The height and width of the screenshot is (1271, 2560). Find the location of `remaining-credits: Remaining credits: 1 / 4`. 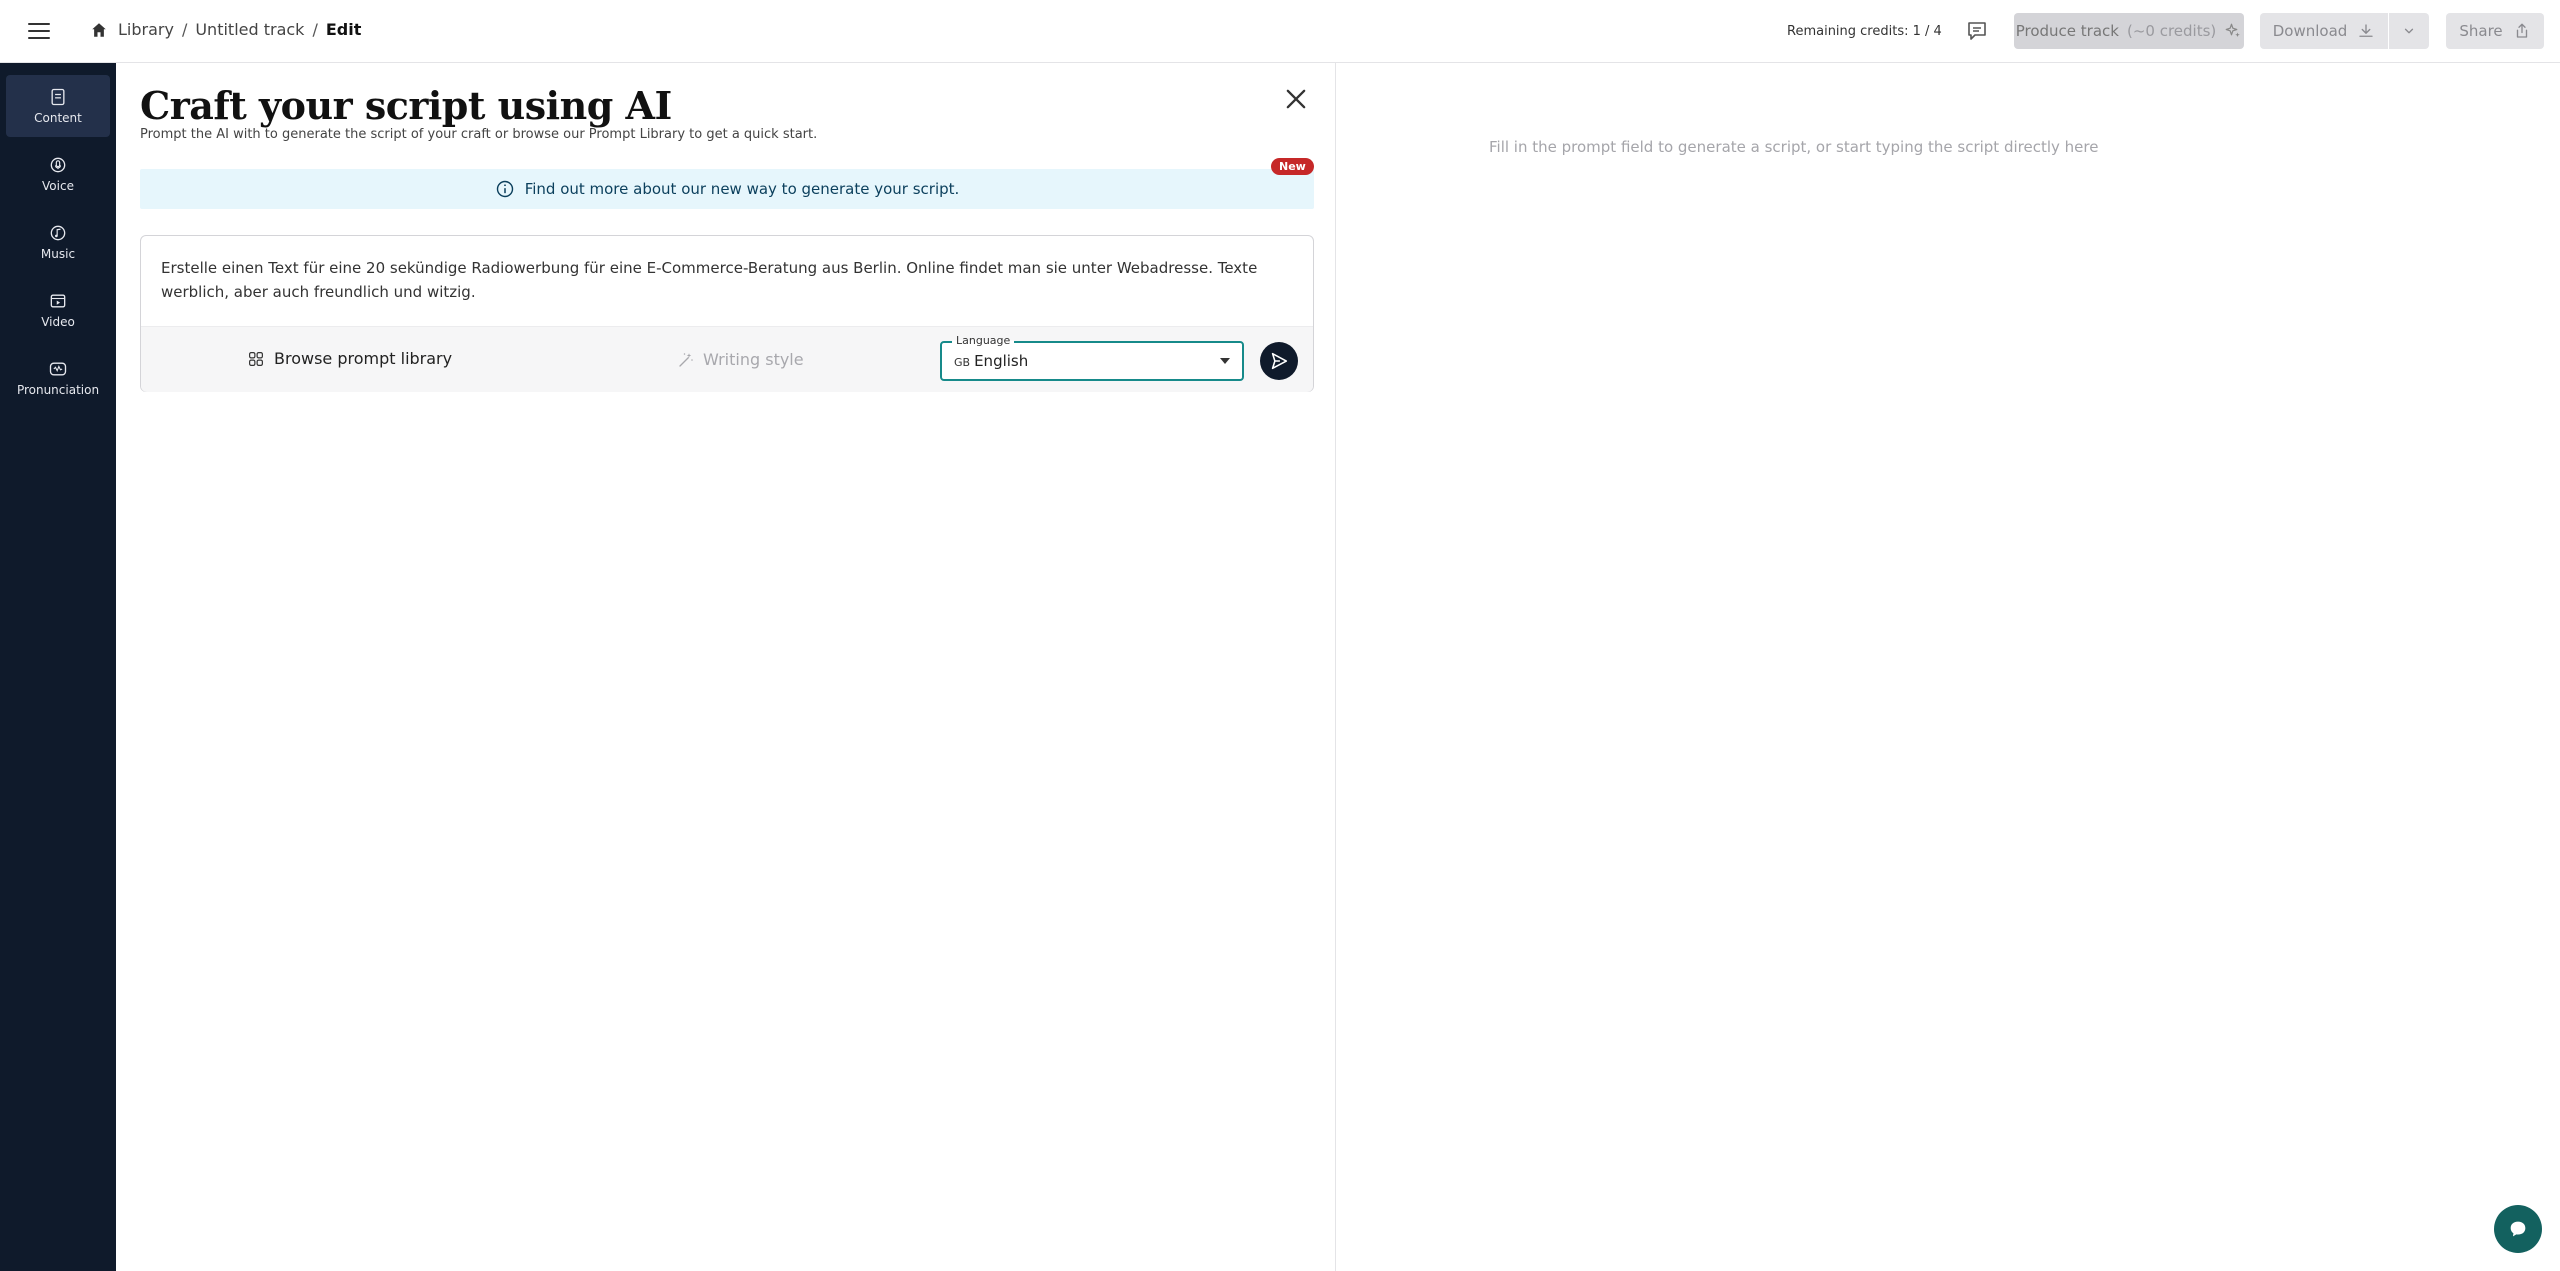

remaining-credits: Remaining credits: 1 / 4 is located at coordinates (1864, 31).